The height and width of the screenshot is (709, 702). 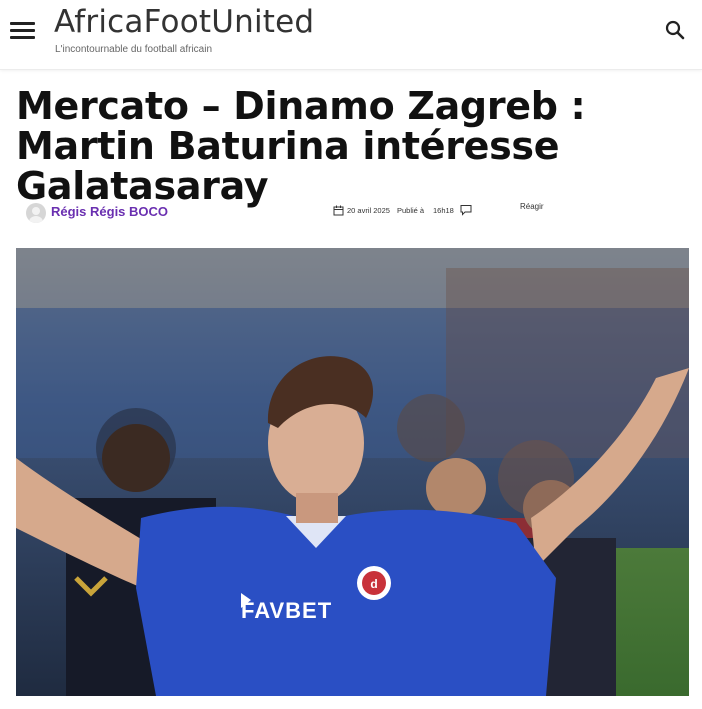 I want to click on react-link: Réagir, so click(x=532, y=206).